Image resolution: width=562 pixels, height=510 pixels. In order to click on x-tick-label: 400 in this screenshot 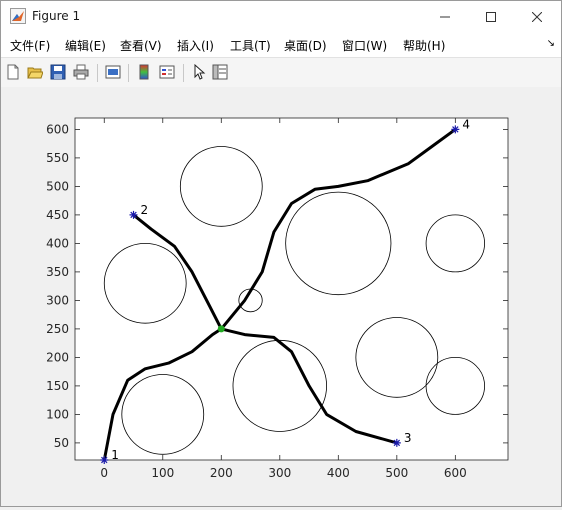, I will do `click(338, 473)`.